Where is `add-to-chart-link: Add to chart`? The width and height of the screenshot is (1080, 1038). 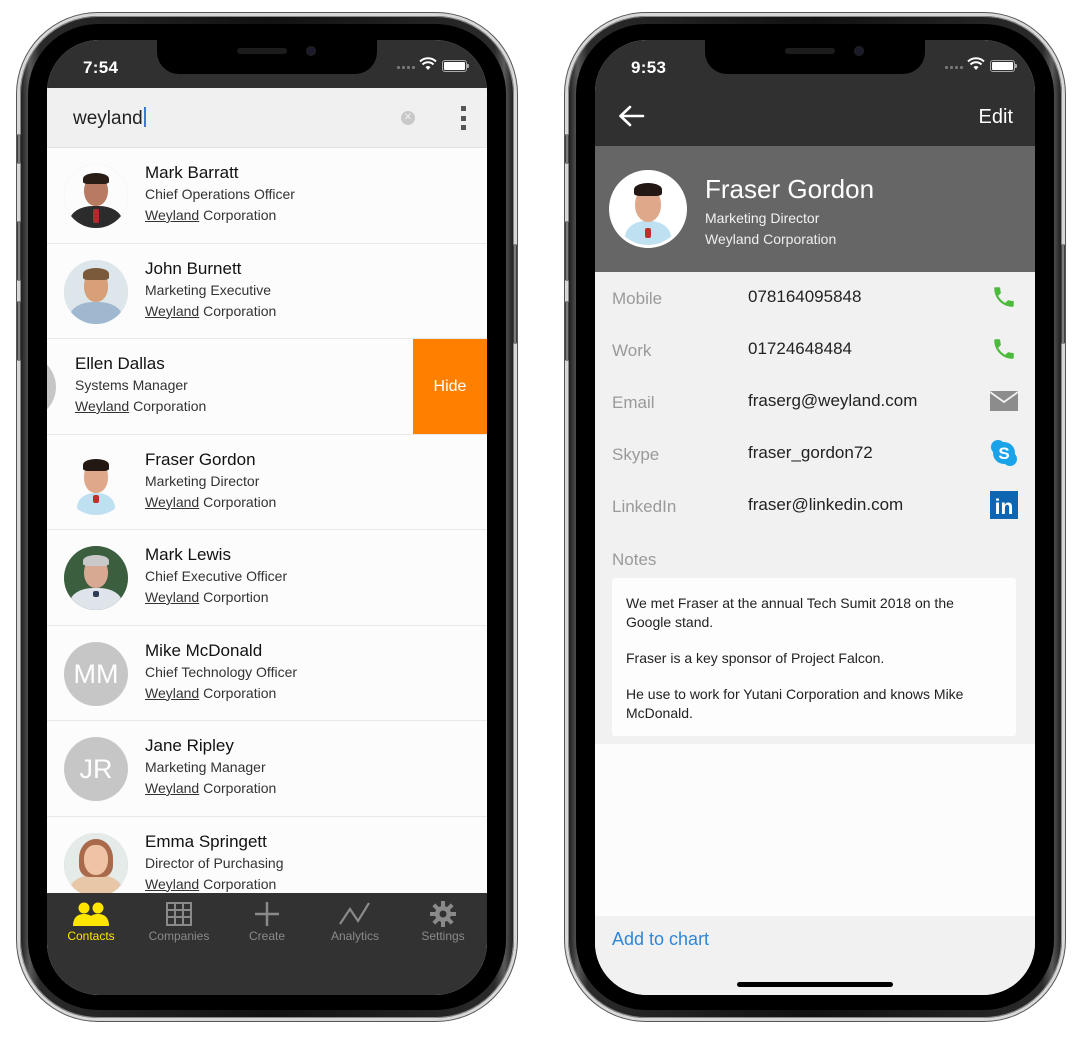
add-to-chart-link: Add to chart is located at coordinates (660, 939).